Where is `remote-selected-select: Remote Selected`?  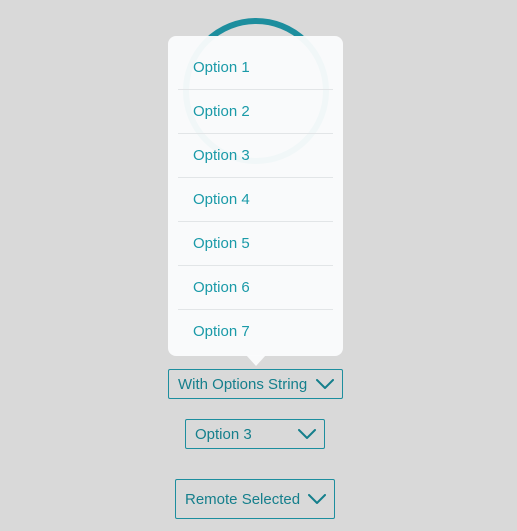
remote-selected-select: Remote Selected is located at coordinates (255, 499).